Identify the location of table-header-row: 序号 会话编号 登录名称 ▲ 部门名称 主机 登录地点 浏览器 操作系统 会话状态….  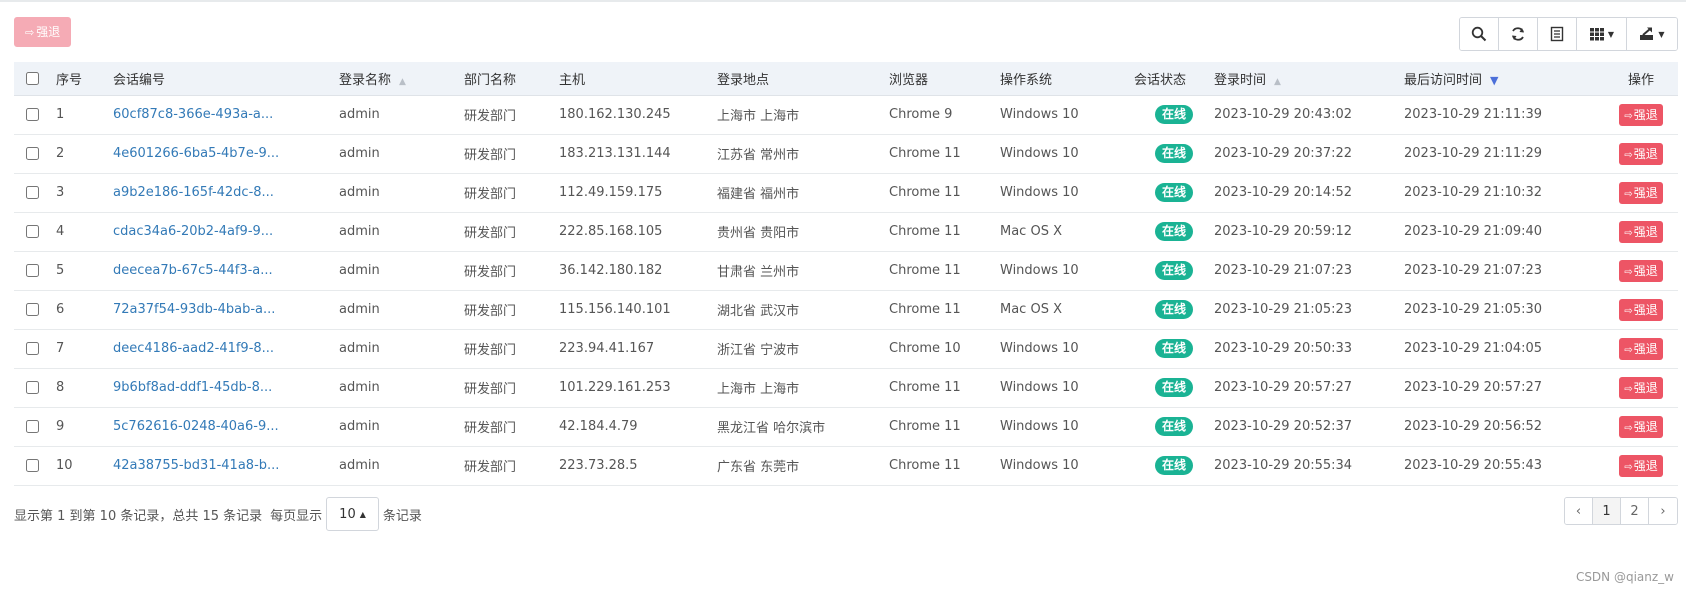
(846, 79).